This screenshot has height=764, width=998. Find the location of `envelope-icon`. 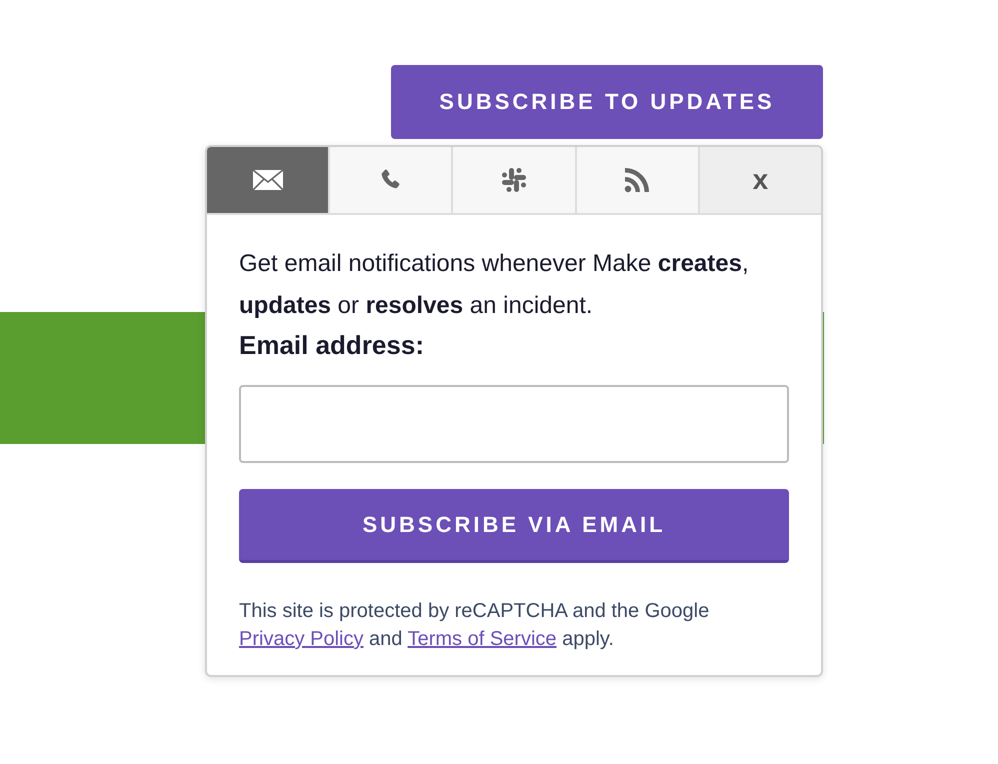

envelope-icon is located at coordinates (268, 180).